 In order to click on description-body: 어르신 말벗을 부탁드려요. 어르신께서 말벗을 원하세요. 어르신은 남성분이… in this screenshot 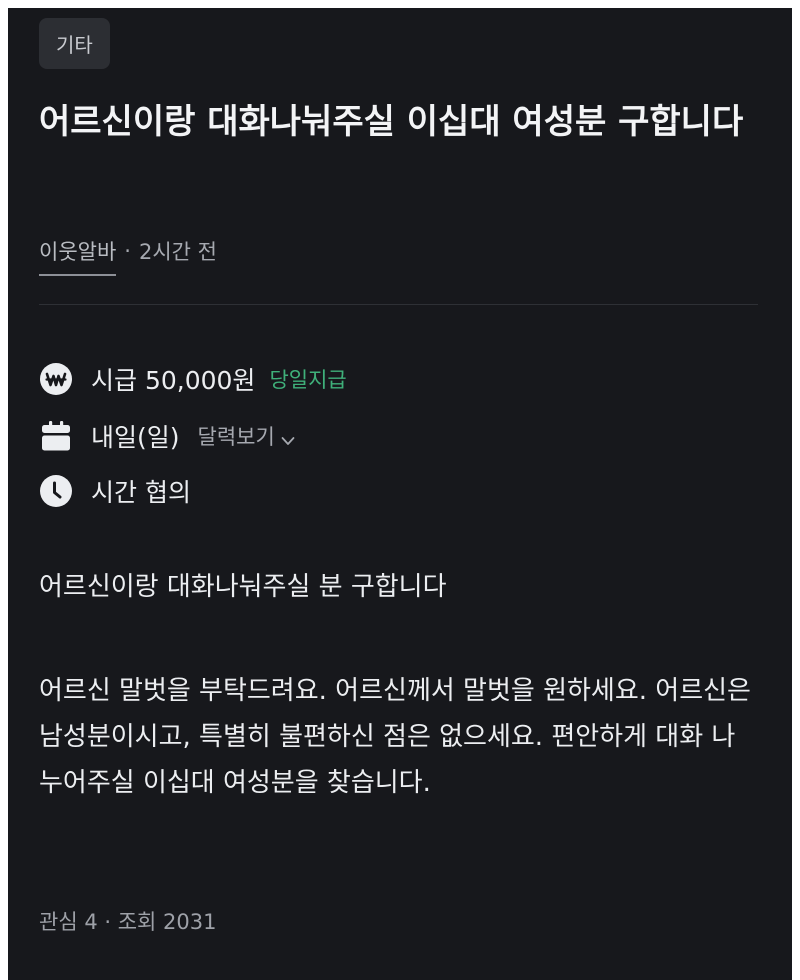, I will do `click(395, 737)`.